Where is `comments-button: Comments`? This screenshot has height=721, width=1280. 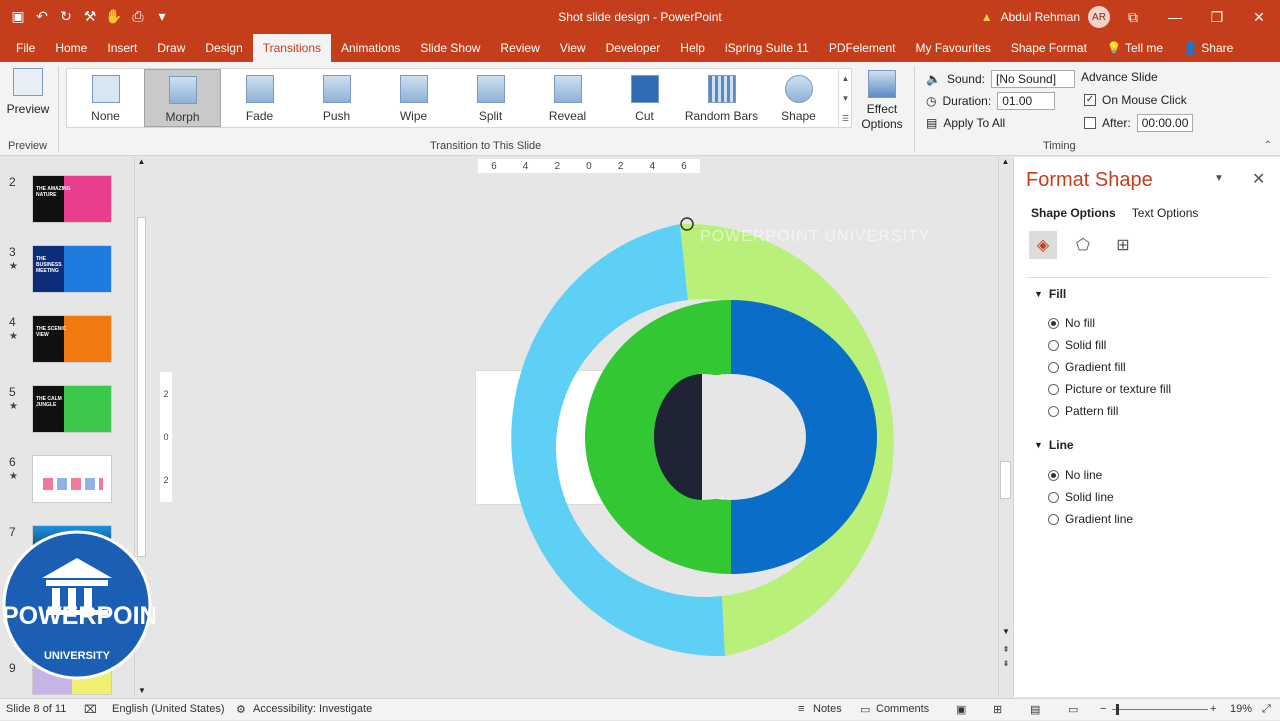
comments-button: Comments is located at coordinates (902, 709).